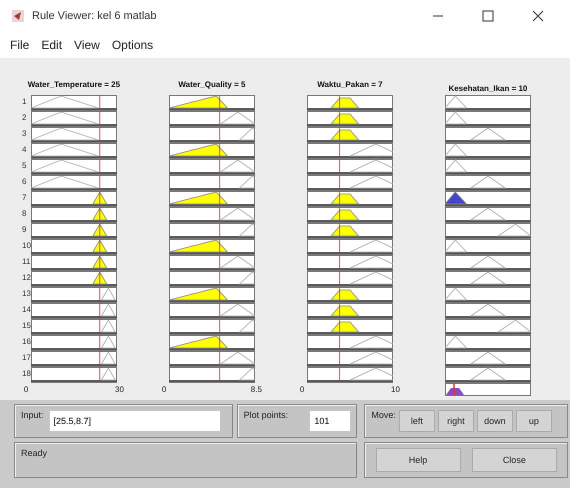 The height and width of the screenshot is (488, 570). What do you see at coordinates (24, 118) in the screenshot?
I see `rule-number: 2` at bounding box center [24, 118].